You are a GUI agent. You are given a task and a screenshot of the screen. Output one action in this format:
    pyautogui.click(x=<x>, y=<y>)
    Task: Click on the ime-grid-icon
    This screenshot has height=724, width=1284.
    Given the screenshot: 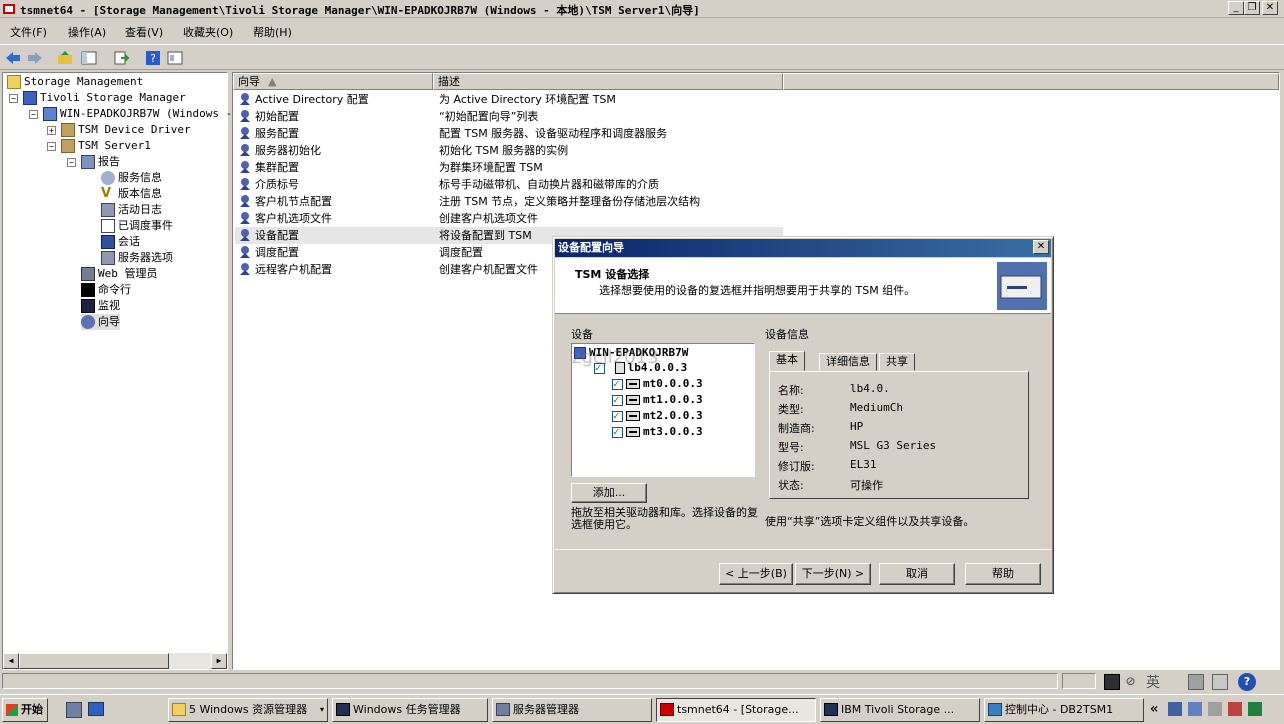 What is the action you would take?
    pyautogui.click(x=1112, y=682)
    